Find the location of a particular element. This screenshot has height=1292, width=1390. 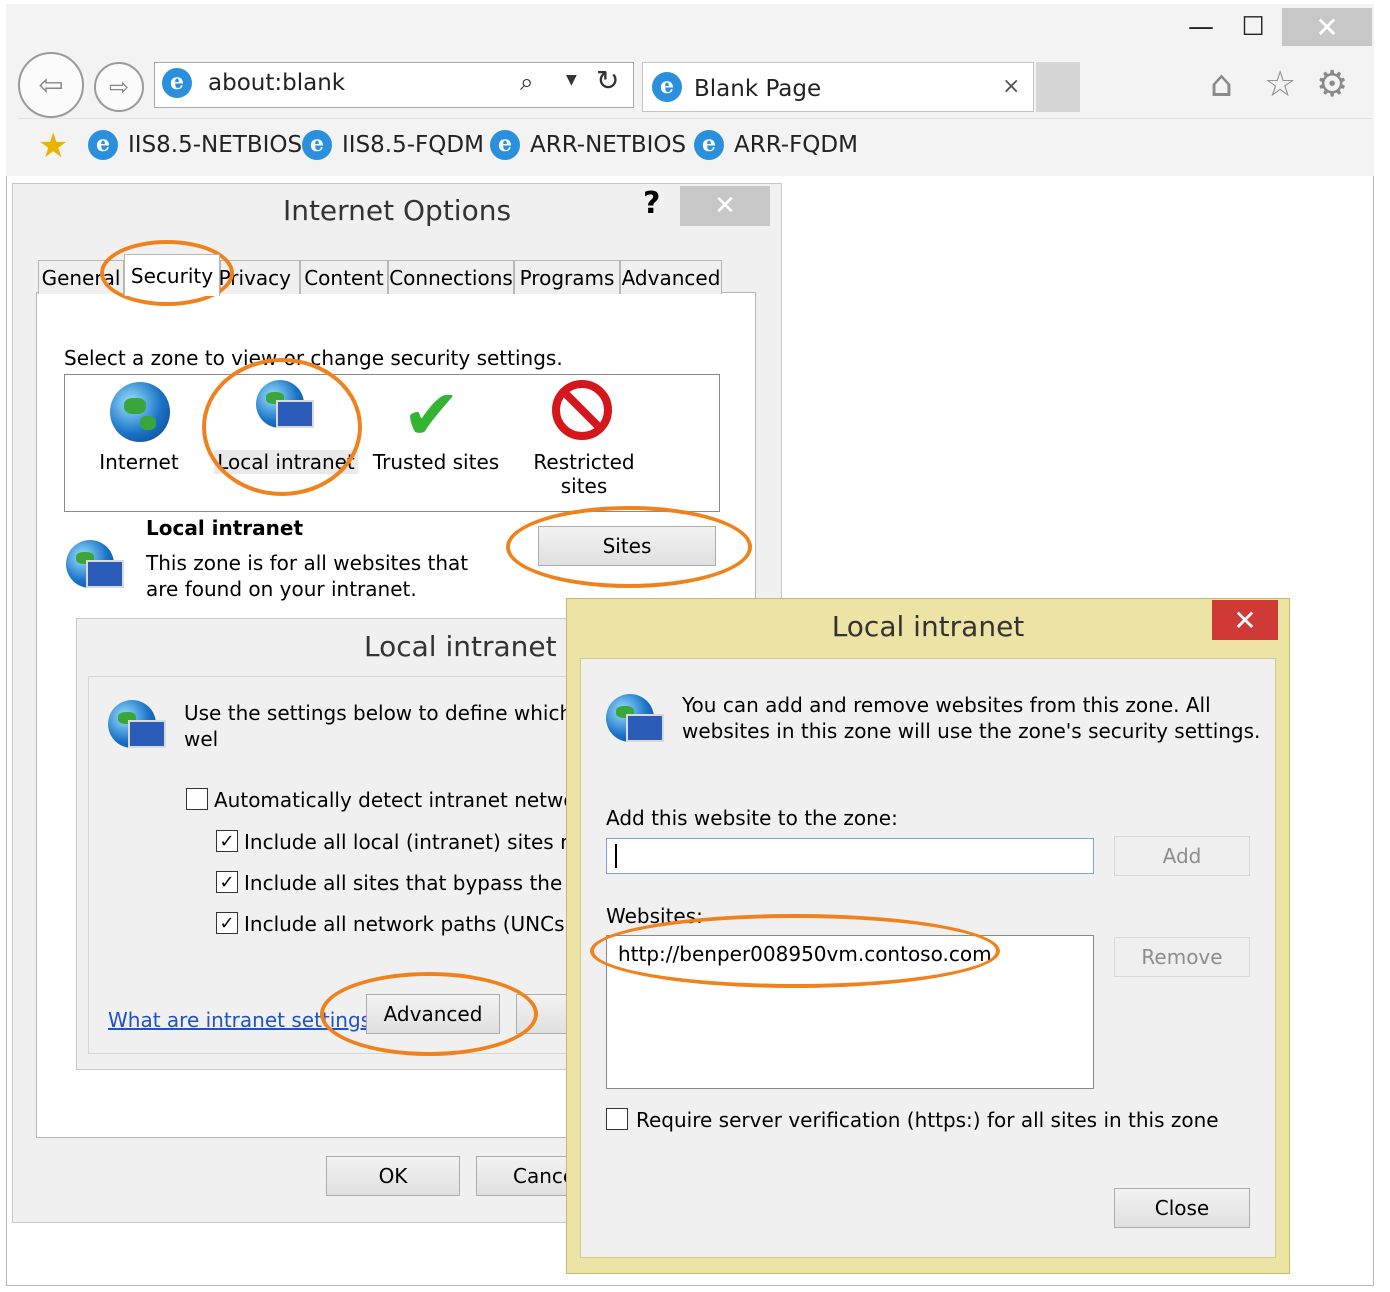

favorite-link: e ARR-FQDM is located at coordinates (776, 145).